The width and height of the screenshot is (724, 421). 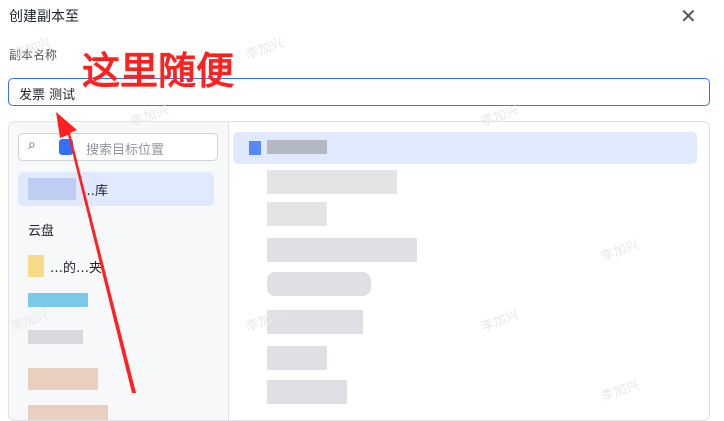 I want to click on copy-name-label: 副本名称, so click(x=33, y=55).